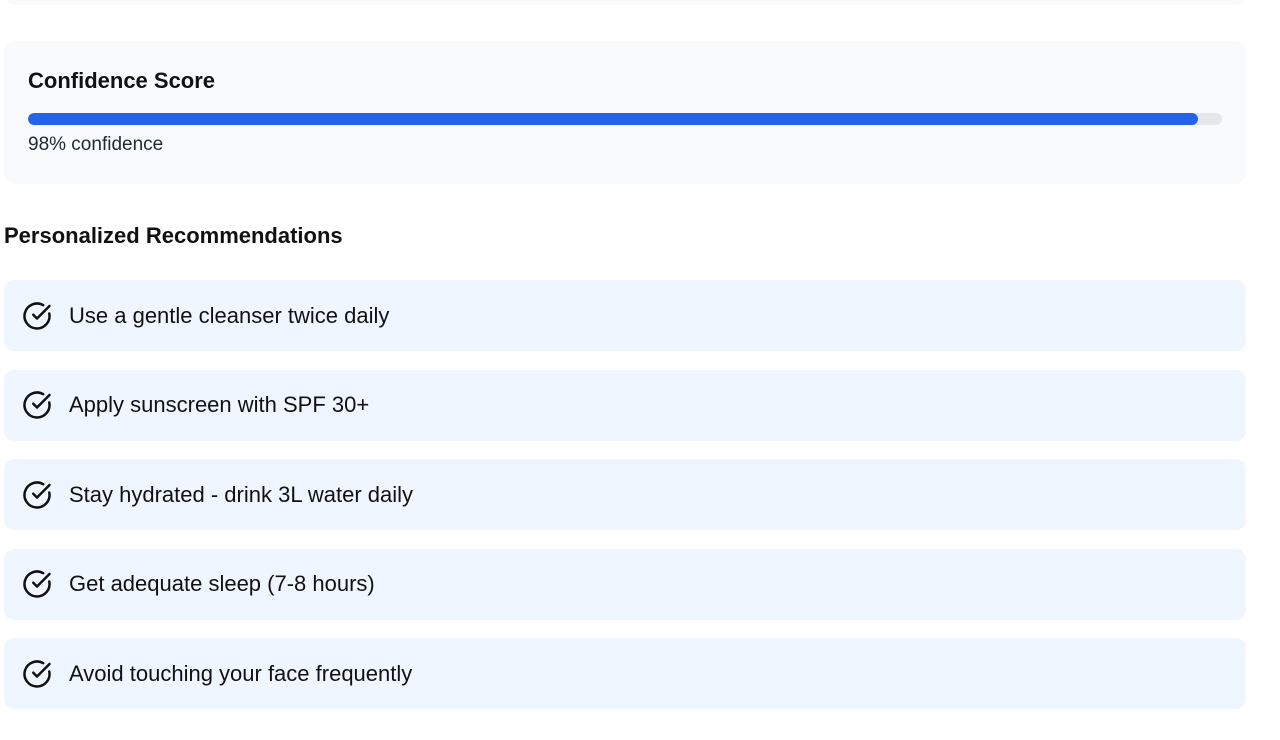 Image resolution: width=1280 pixels, height=740 pixels. I want to click on recommendation-text: Get adequate sleep (7-8 hours), so click(222, 583).